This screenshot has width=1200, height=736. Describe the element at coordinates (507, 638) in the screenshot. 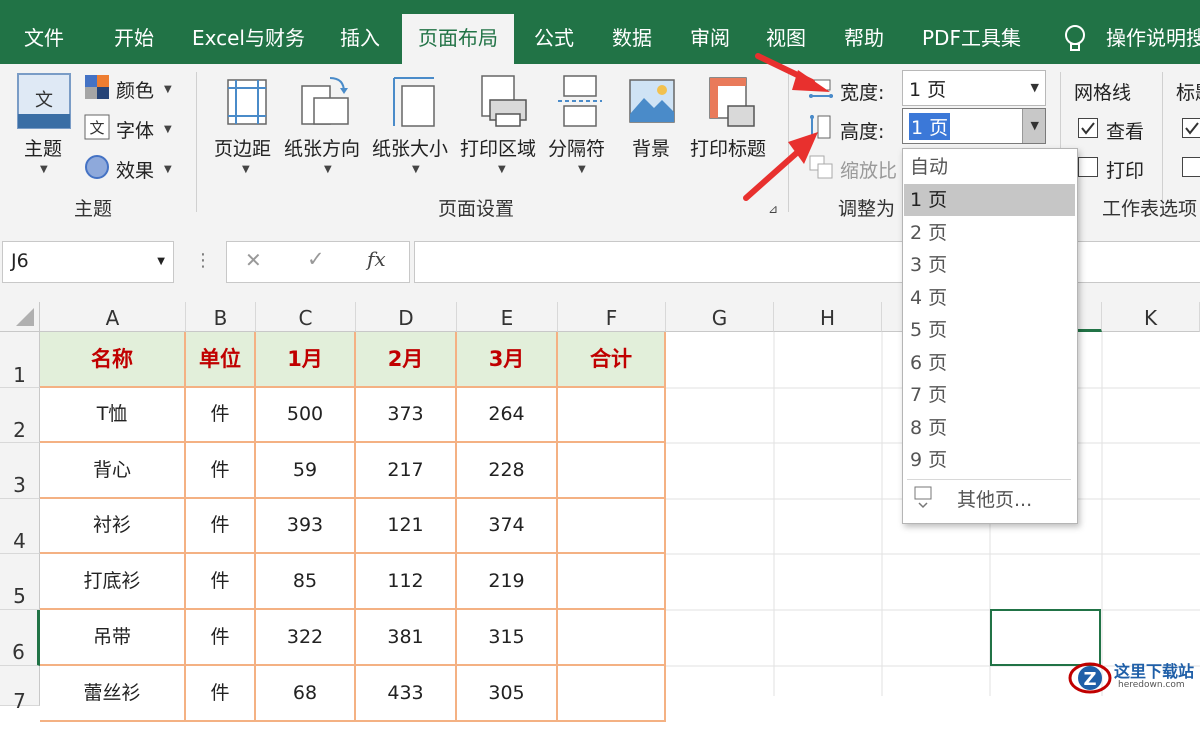

I see `table-cell: 315` at that location.